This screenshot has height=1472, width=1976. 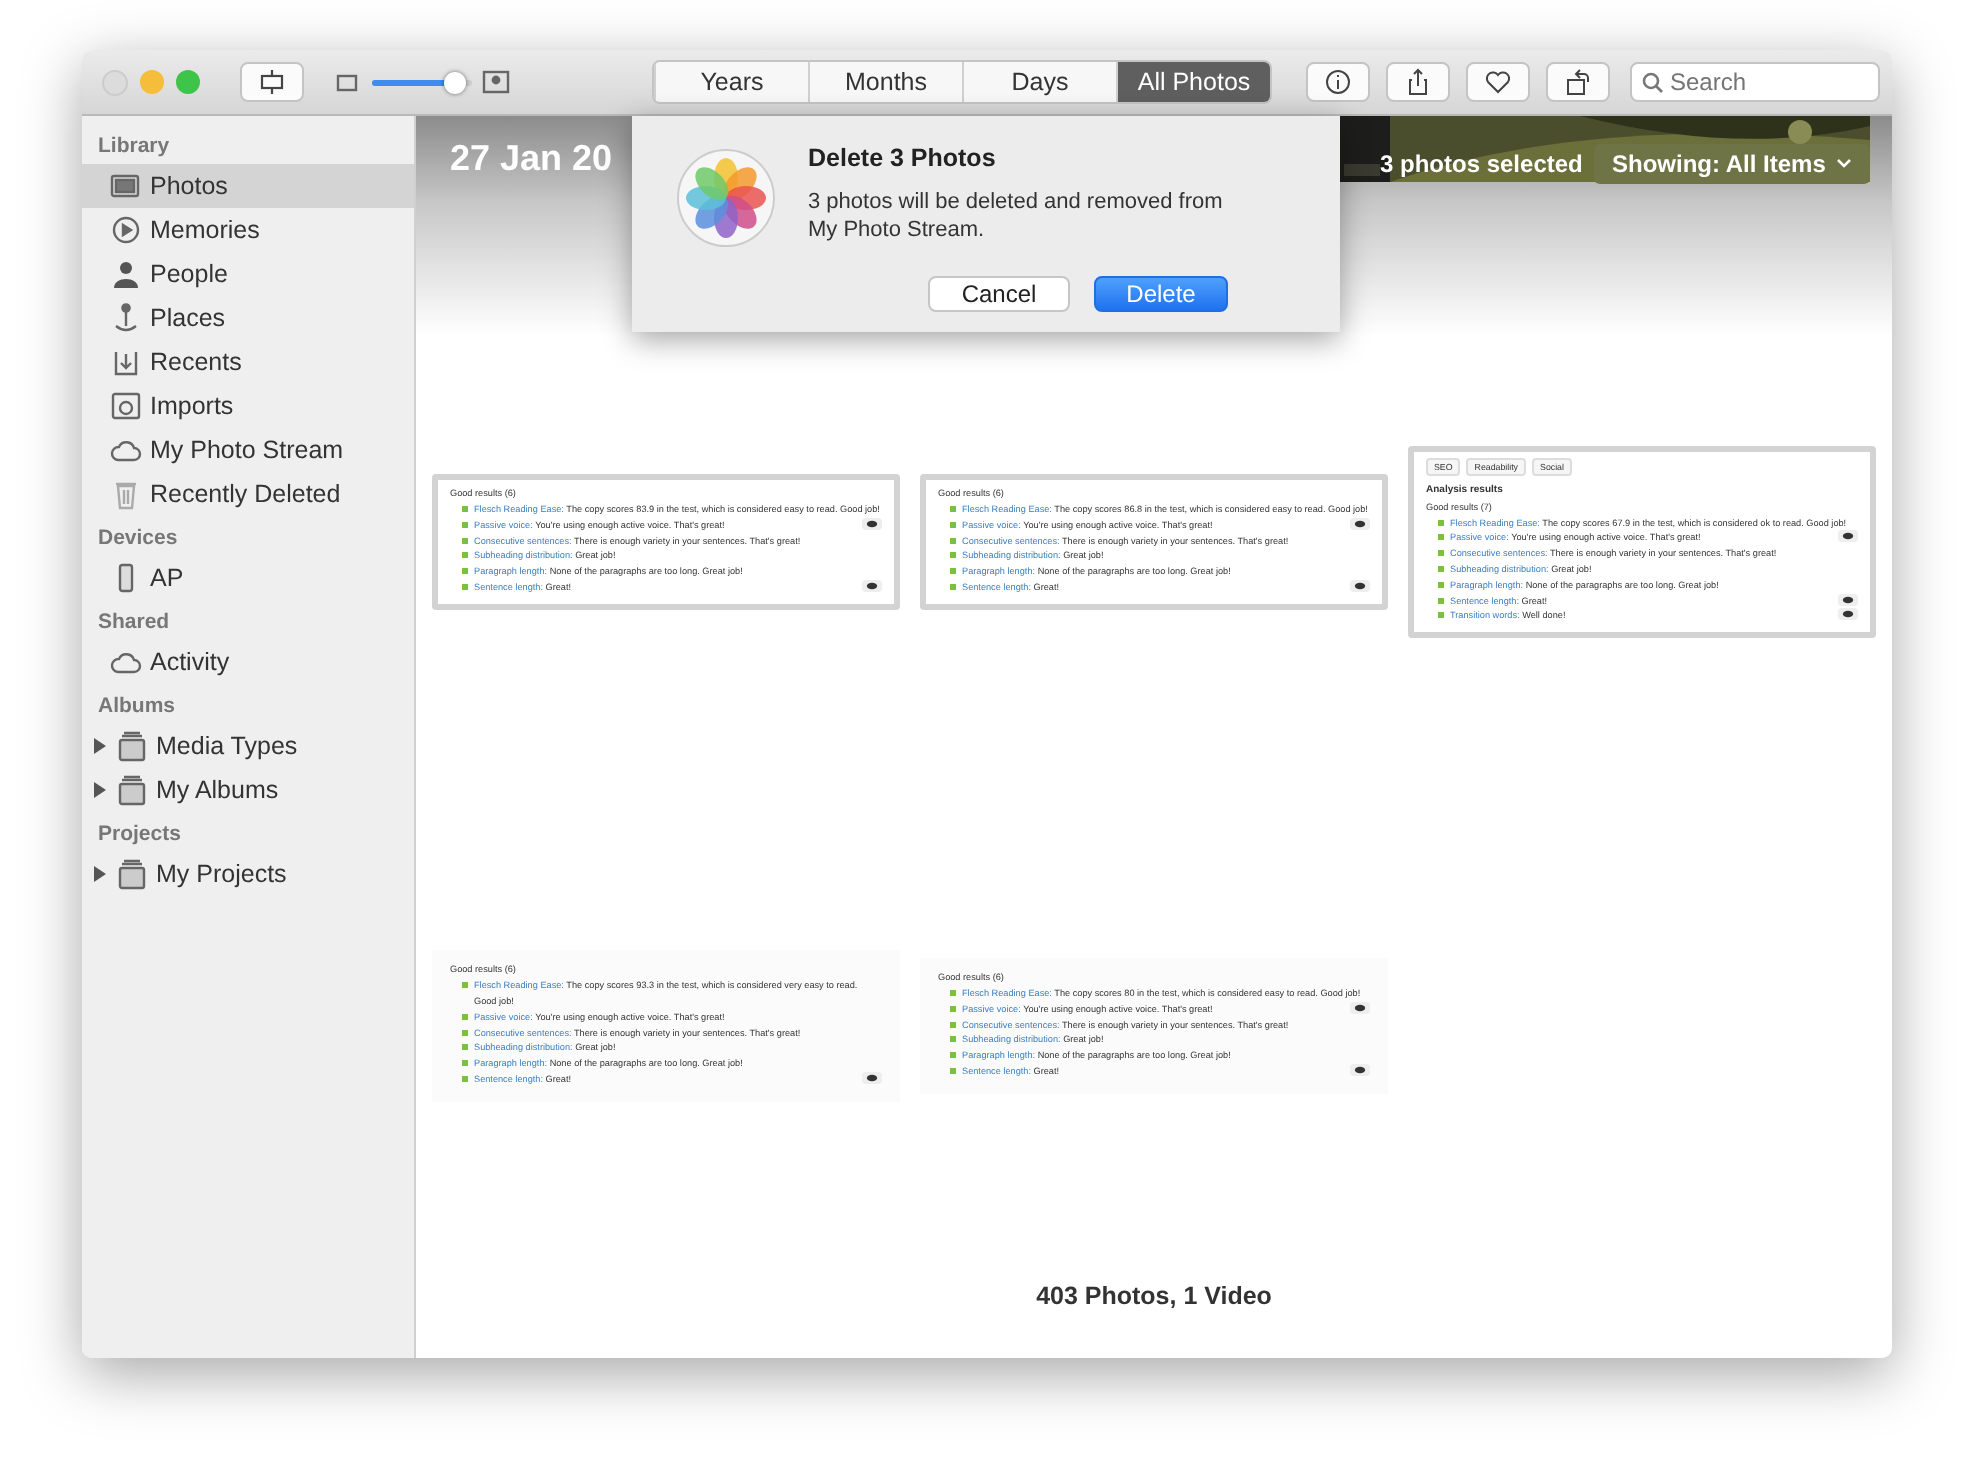 What do you see at coordinates (903, 158) in the screenshot?
I see `dialog-title: Delete 3 Photos` at bounding box center [903, 158].